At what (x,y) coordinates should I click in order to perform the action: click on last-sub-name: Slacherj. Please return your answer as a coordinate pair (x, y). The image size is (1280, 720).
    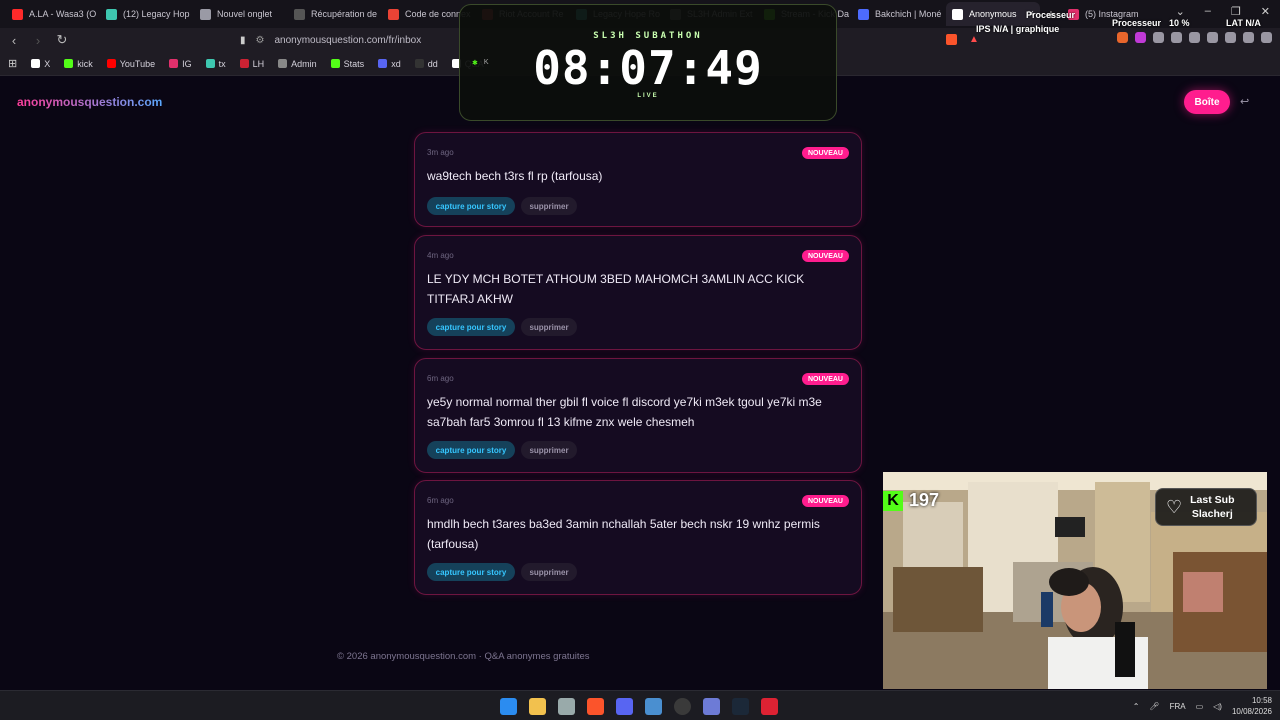
    Looking at the image, I should click on (1212, 514).